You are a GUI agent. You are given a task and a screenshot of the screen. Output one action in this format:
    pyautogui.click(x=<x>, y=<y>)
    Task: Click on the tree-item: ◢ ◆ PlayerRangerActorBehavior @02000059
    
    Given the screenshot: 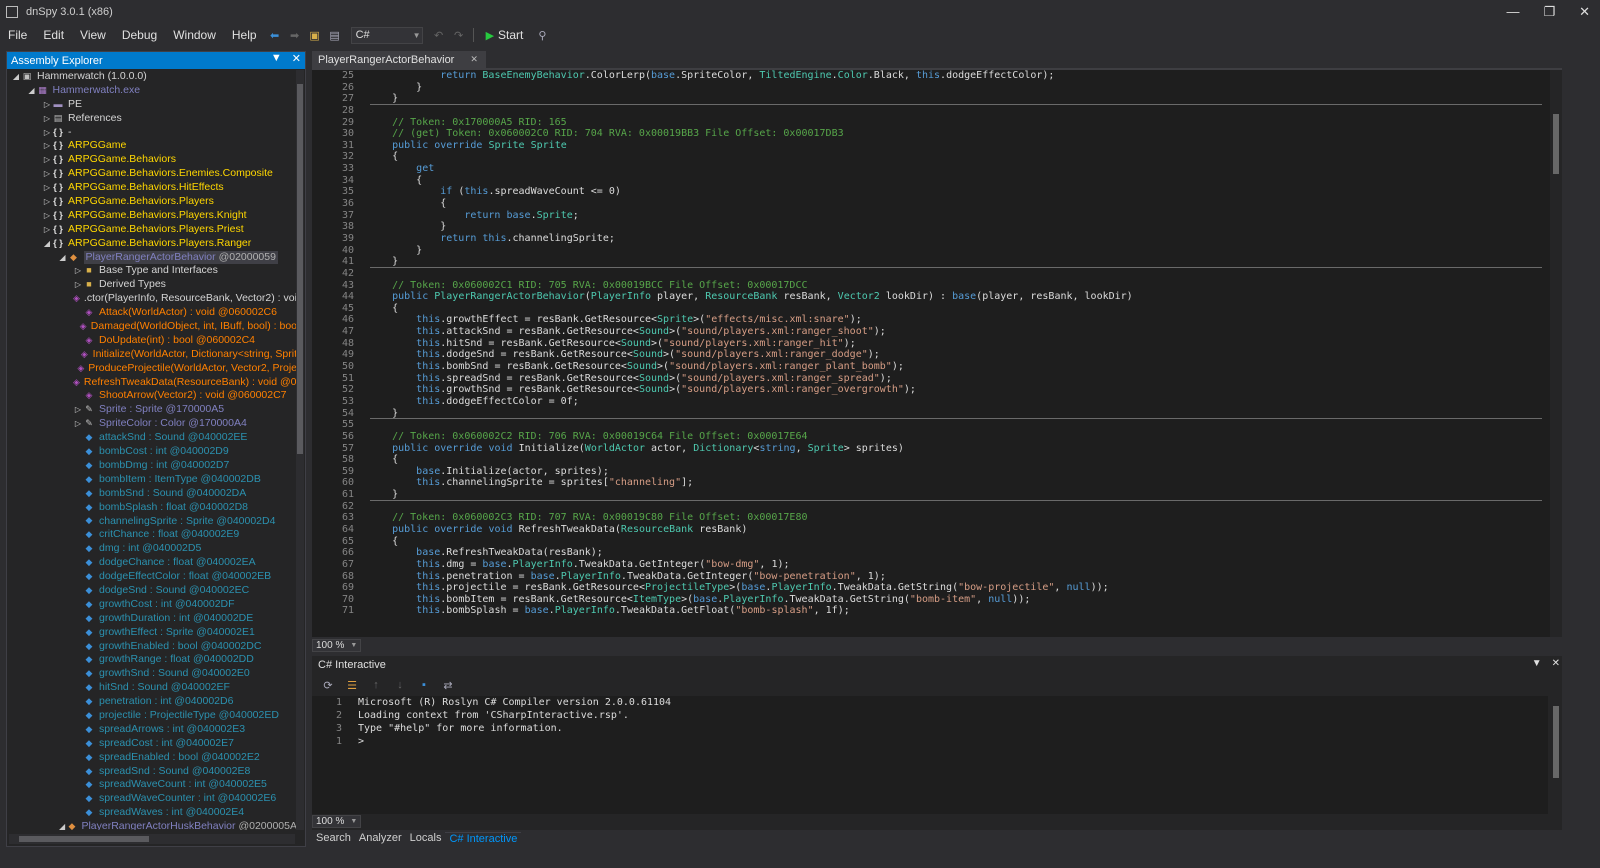 What is the action you would take?
    pyautogui.click(x=152, y=257)
    